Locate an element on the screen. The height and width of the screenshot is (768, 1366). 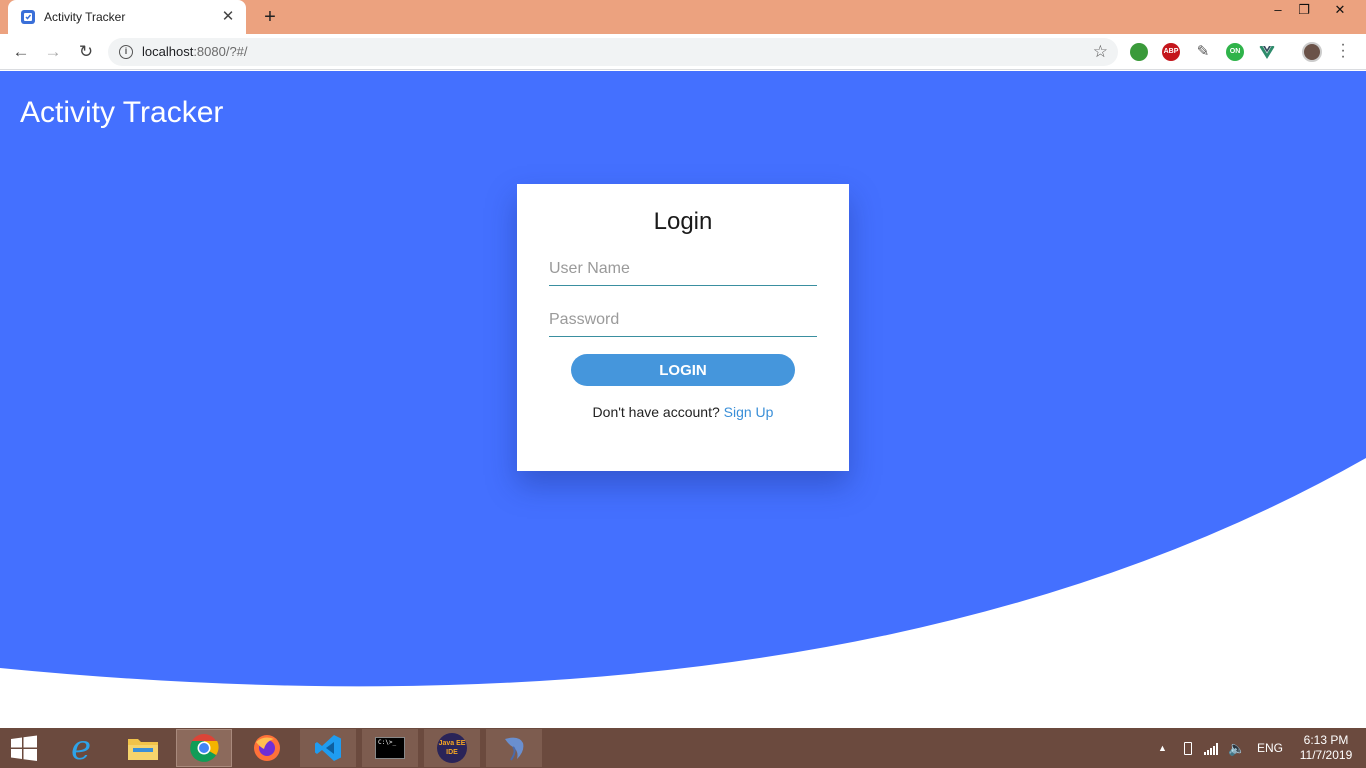
back-arrow-icon: ← is located at coordinates (21, 52).